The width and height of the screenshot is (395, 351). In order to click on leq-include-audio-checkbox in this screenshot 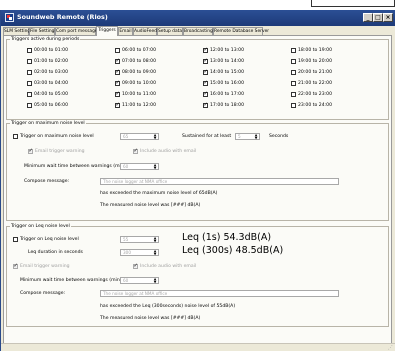, I will do `click(135, 266)`.